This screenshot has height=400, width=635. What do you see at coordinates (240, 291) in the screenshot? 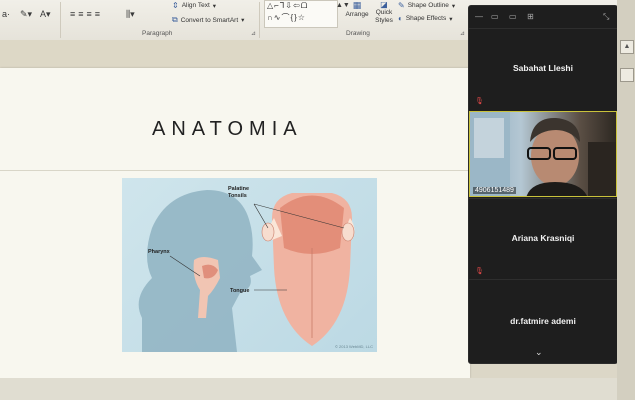
I see `tongue-label: Tongue` at bounding box center [240, 291].